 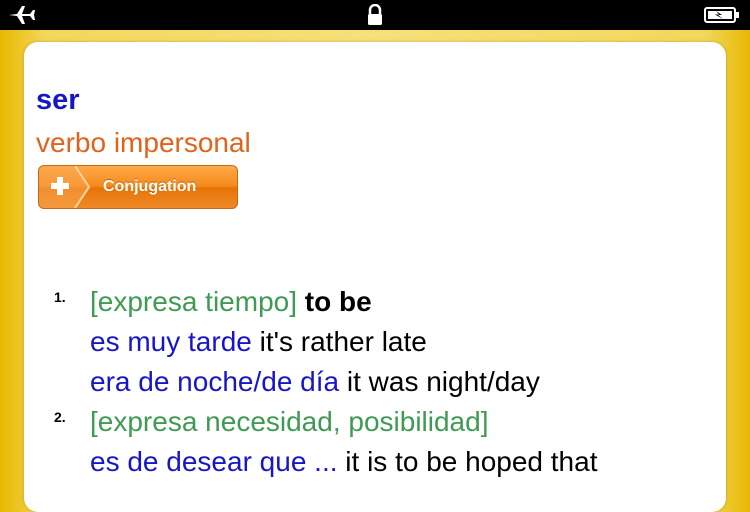 I want to click on sense-context: [expresa necesidad, posibilidad], so click(x=289, y=421).